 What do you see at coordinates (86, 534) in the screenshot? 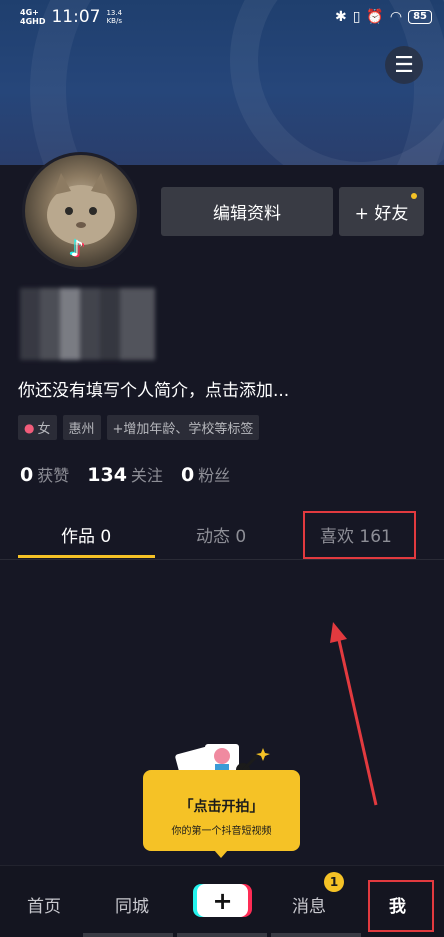
I see `tab-works: 作品 0` at bounding box center [86, 534].